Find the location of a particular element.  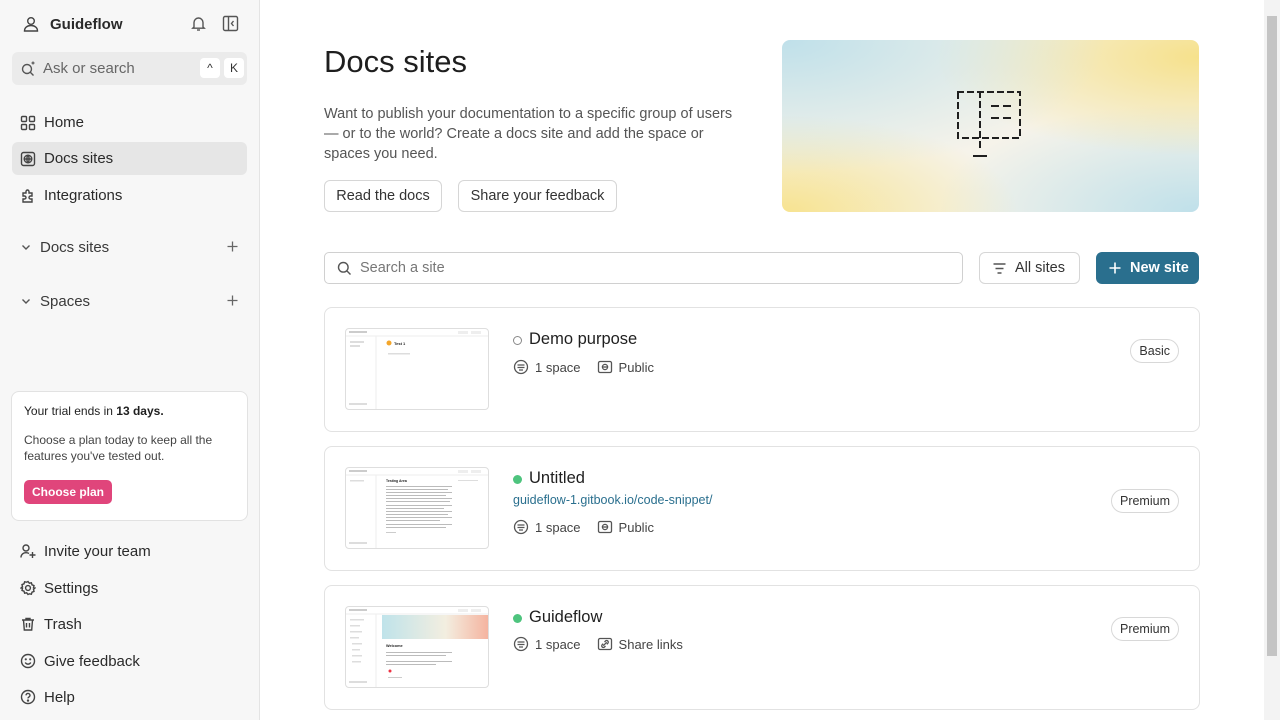

workspace-name: Guideflow is located at coordinates (86, 24).